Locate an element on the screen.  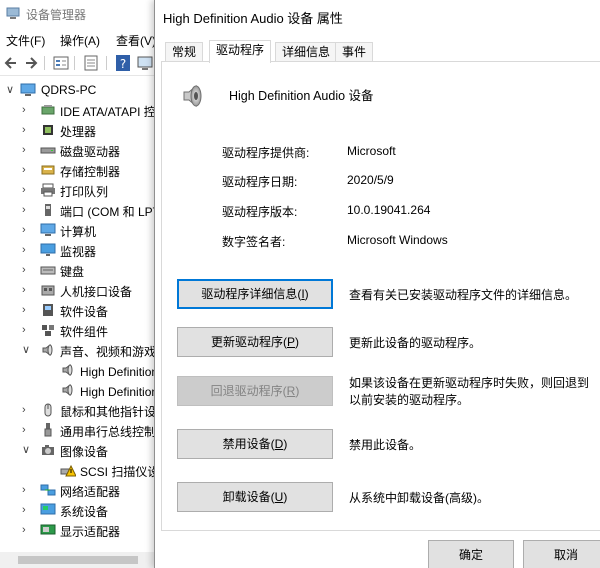
back-arrow-icon is located at coordinates (11, 63).